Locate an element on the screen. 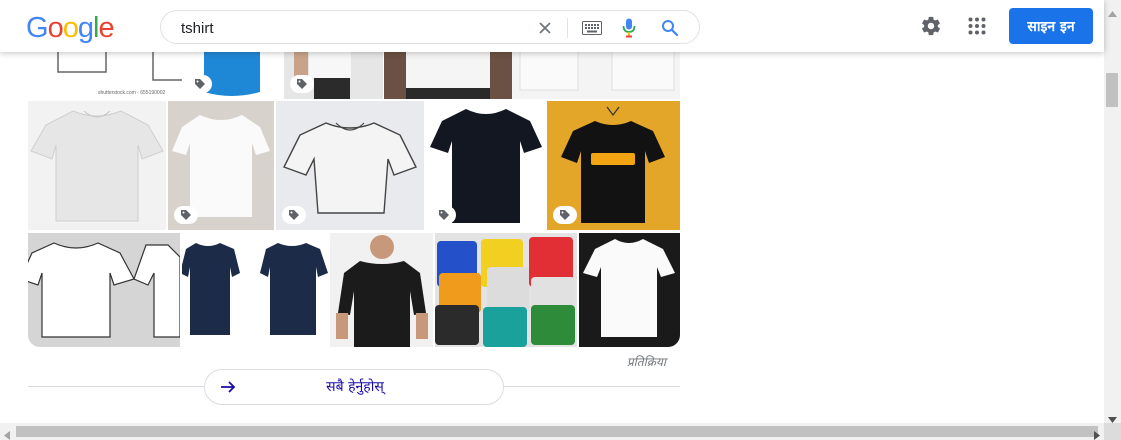 This screenshot has width=1121, height=440. sign-in-button: साइन इन is located at coordinates (1051, 26).